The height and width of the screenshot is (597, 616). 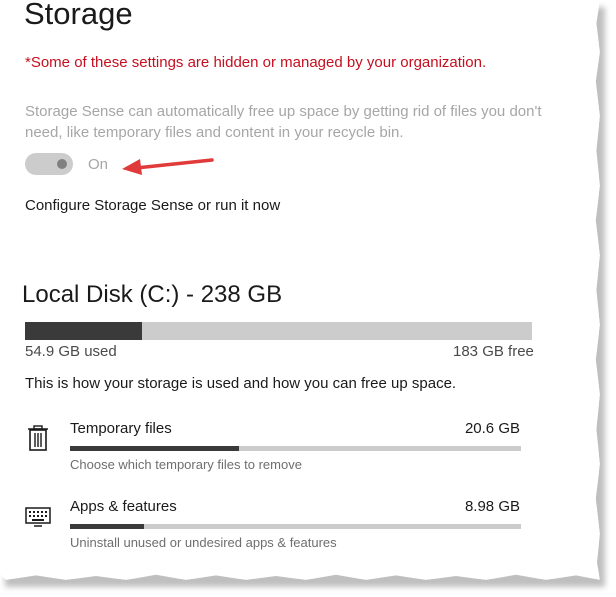 I want to click on category-size: 8.98 GB, so click(x=492, y=506).